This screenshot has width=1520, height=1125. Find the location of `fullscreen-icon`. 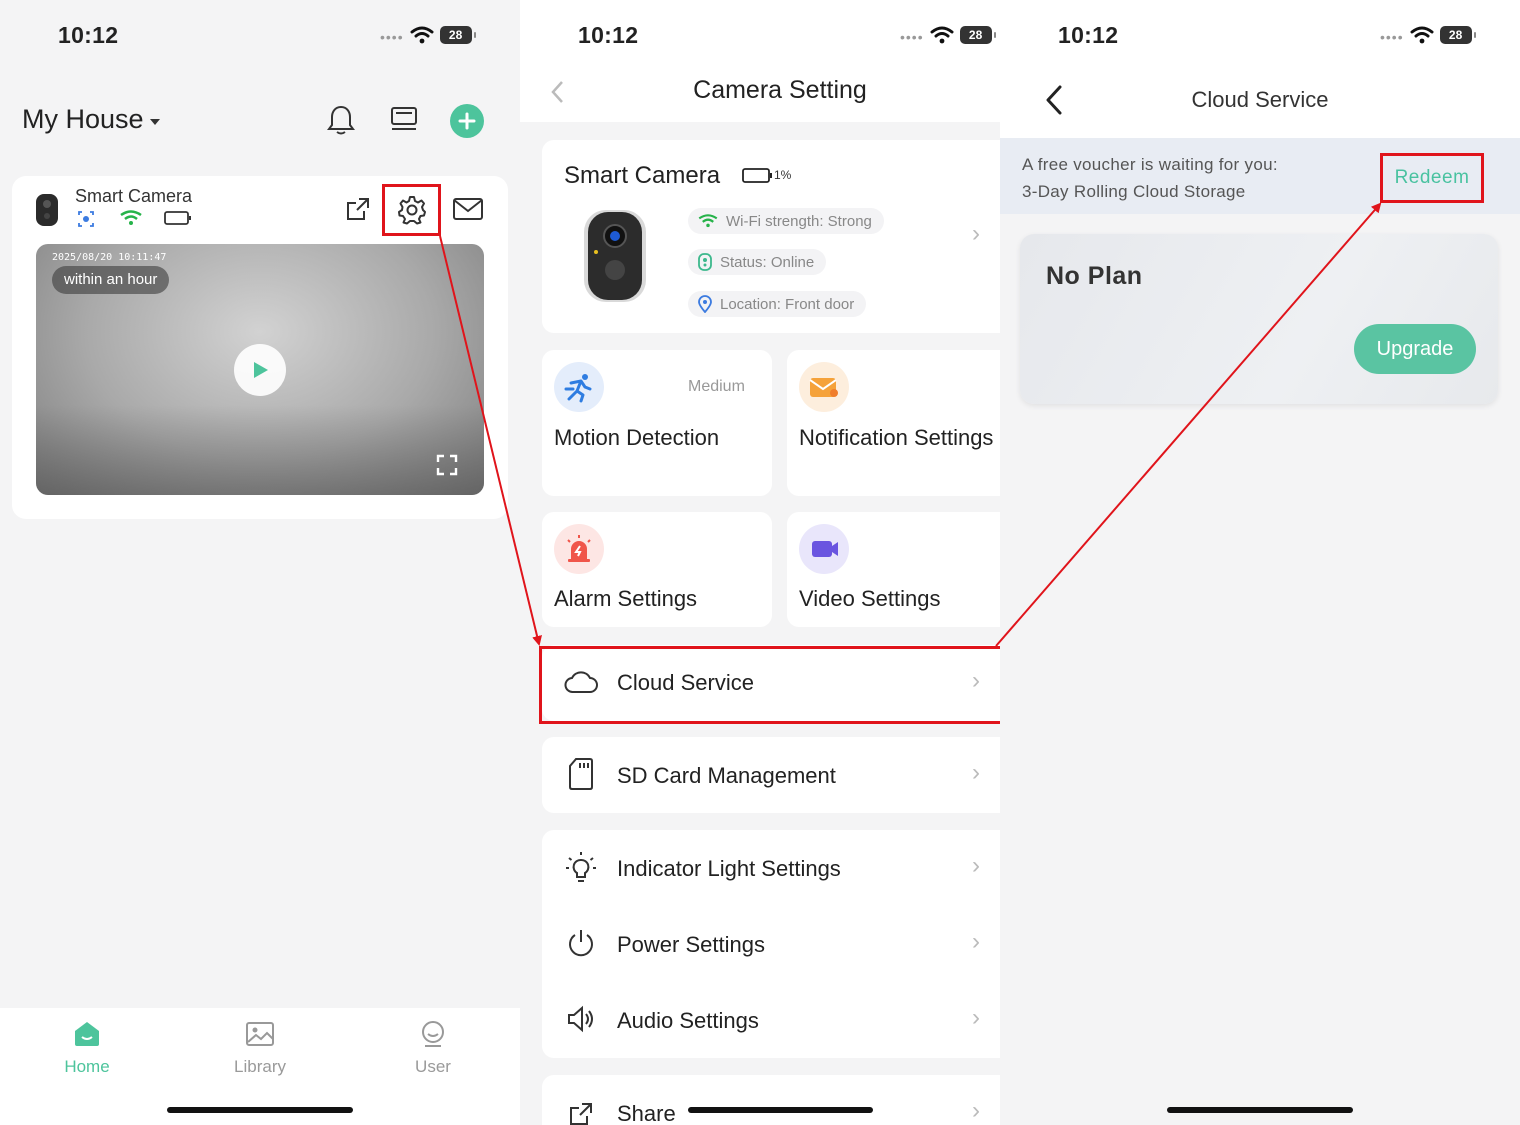

fullscreen-icon is located at coordinates (447, 465).